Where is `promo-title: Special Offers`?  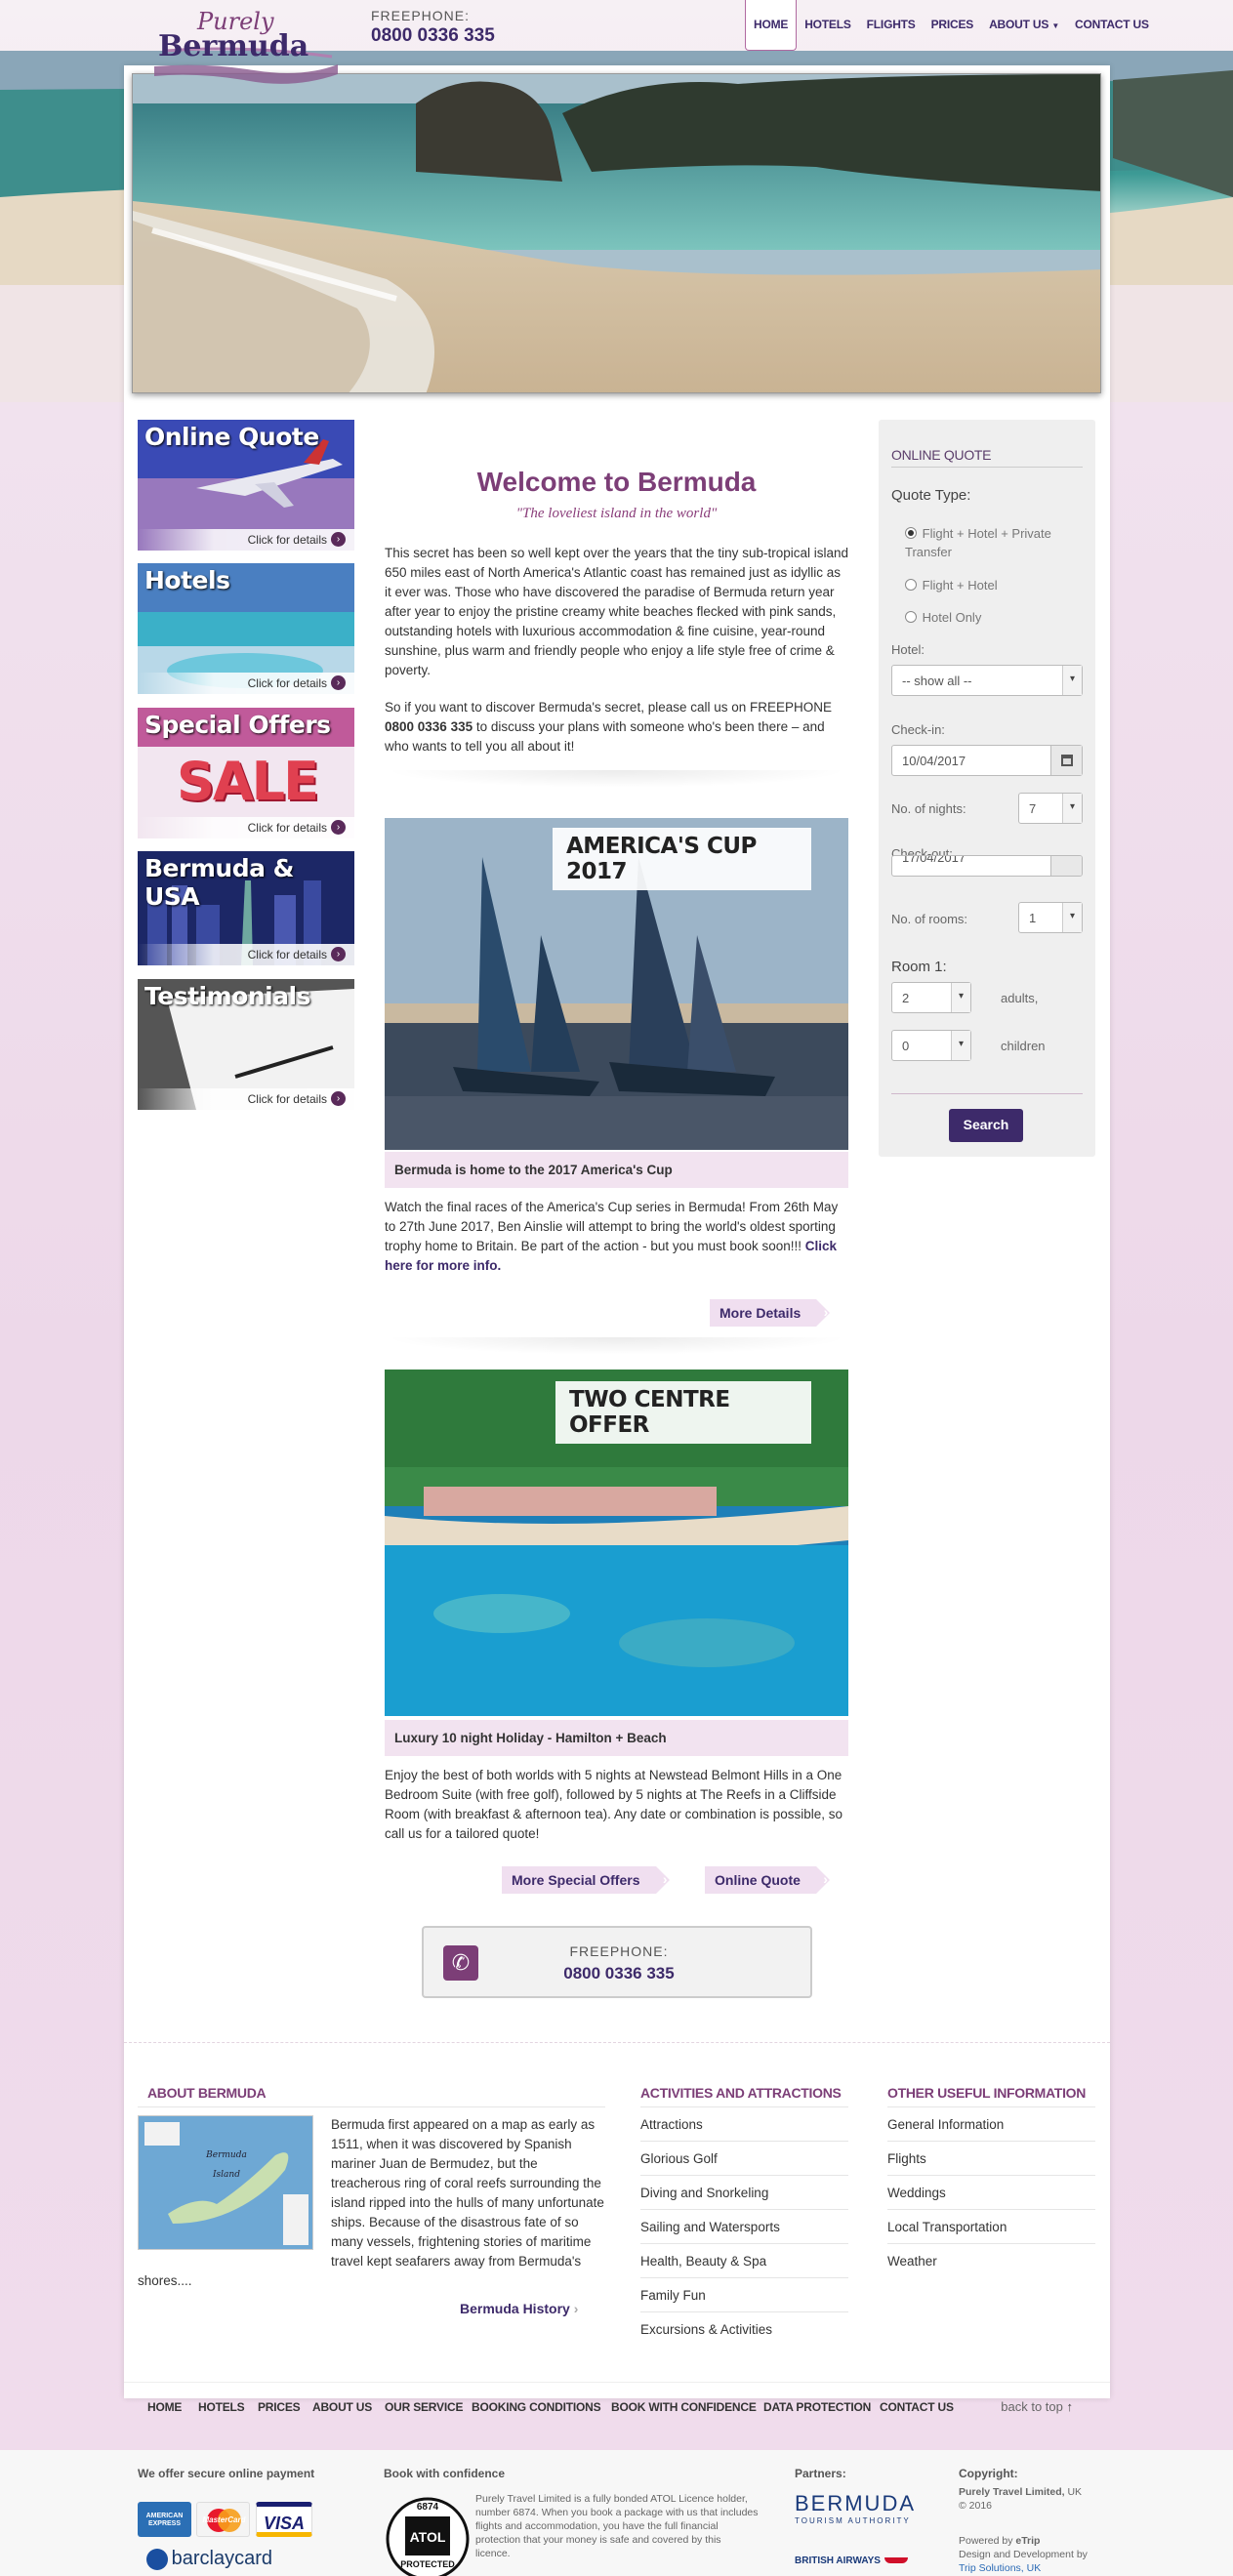
promo-title: Special Offers is located at coordinates (237, 725).